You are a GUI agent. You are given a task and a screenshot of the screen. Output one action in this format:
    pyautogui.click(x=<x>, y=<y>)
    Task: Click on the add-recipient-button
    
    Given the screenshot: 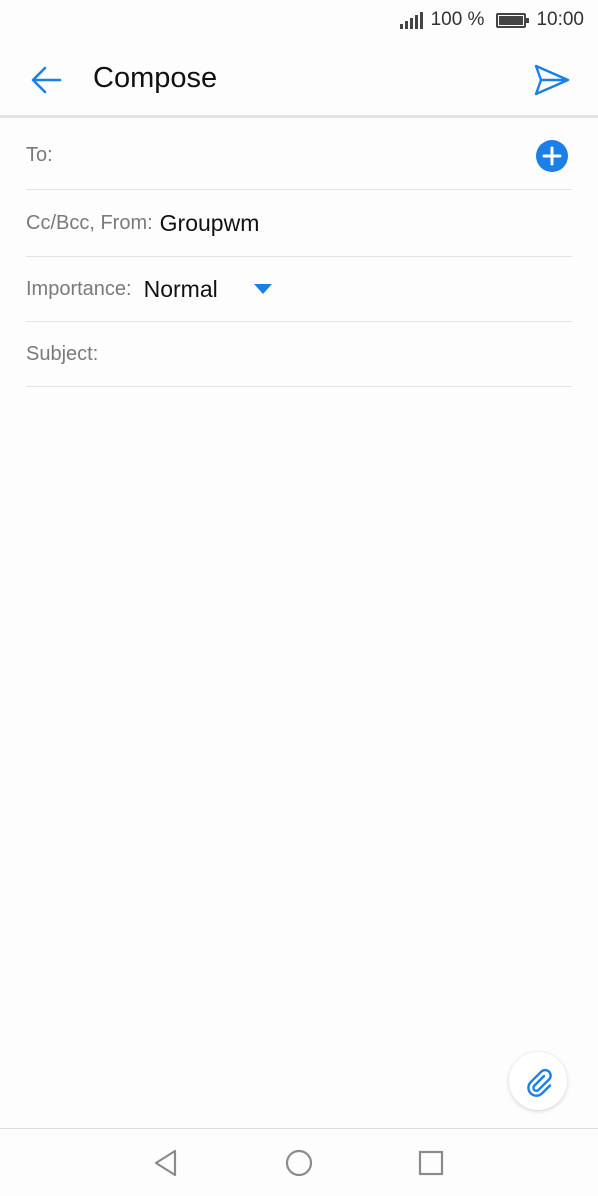 What is the action you would take?
    pyautogui.click(x=552, y=156)
    